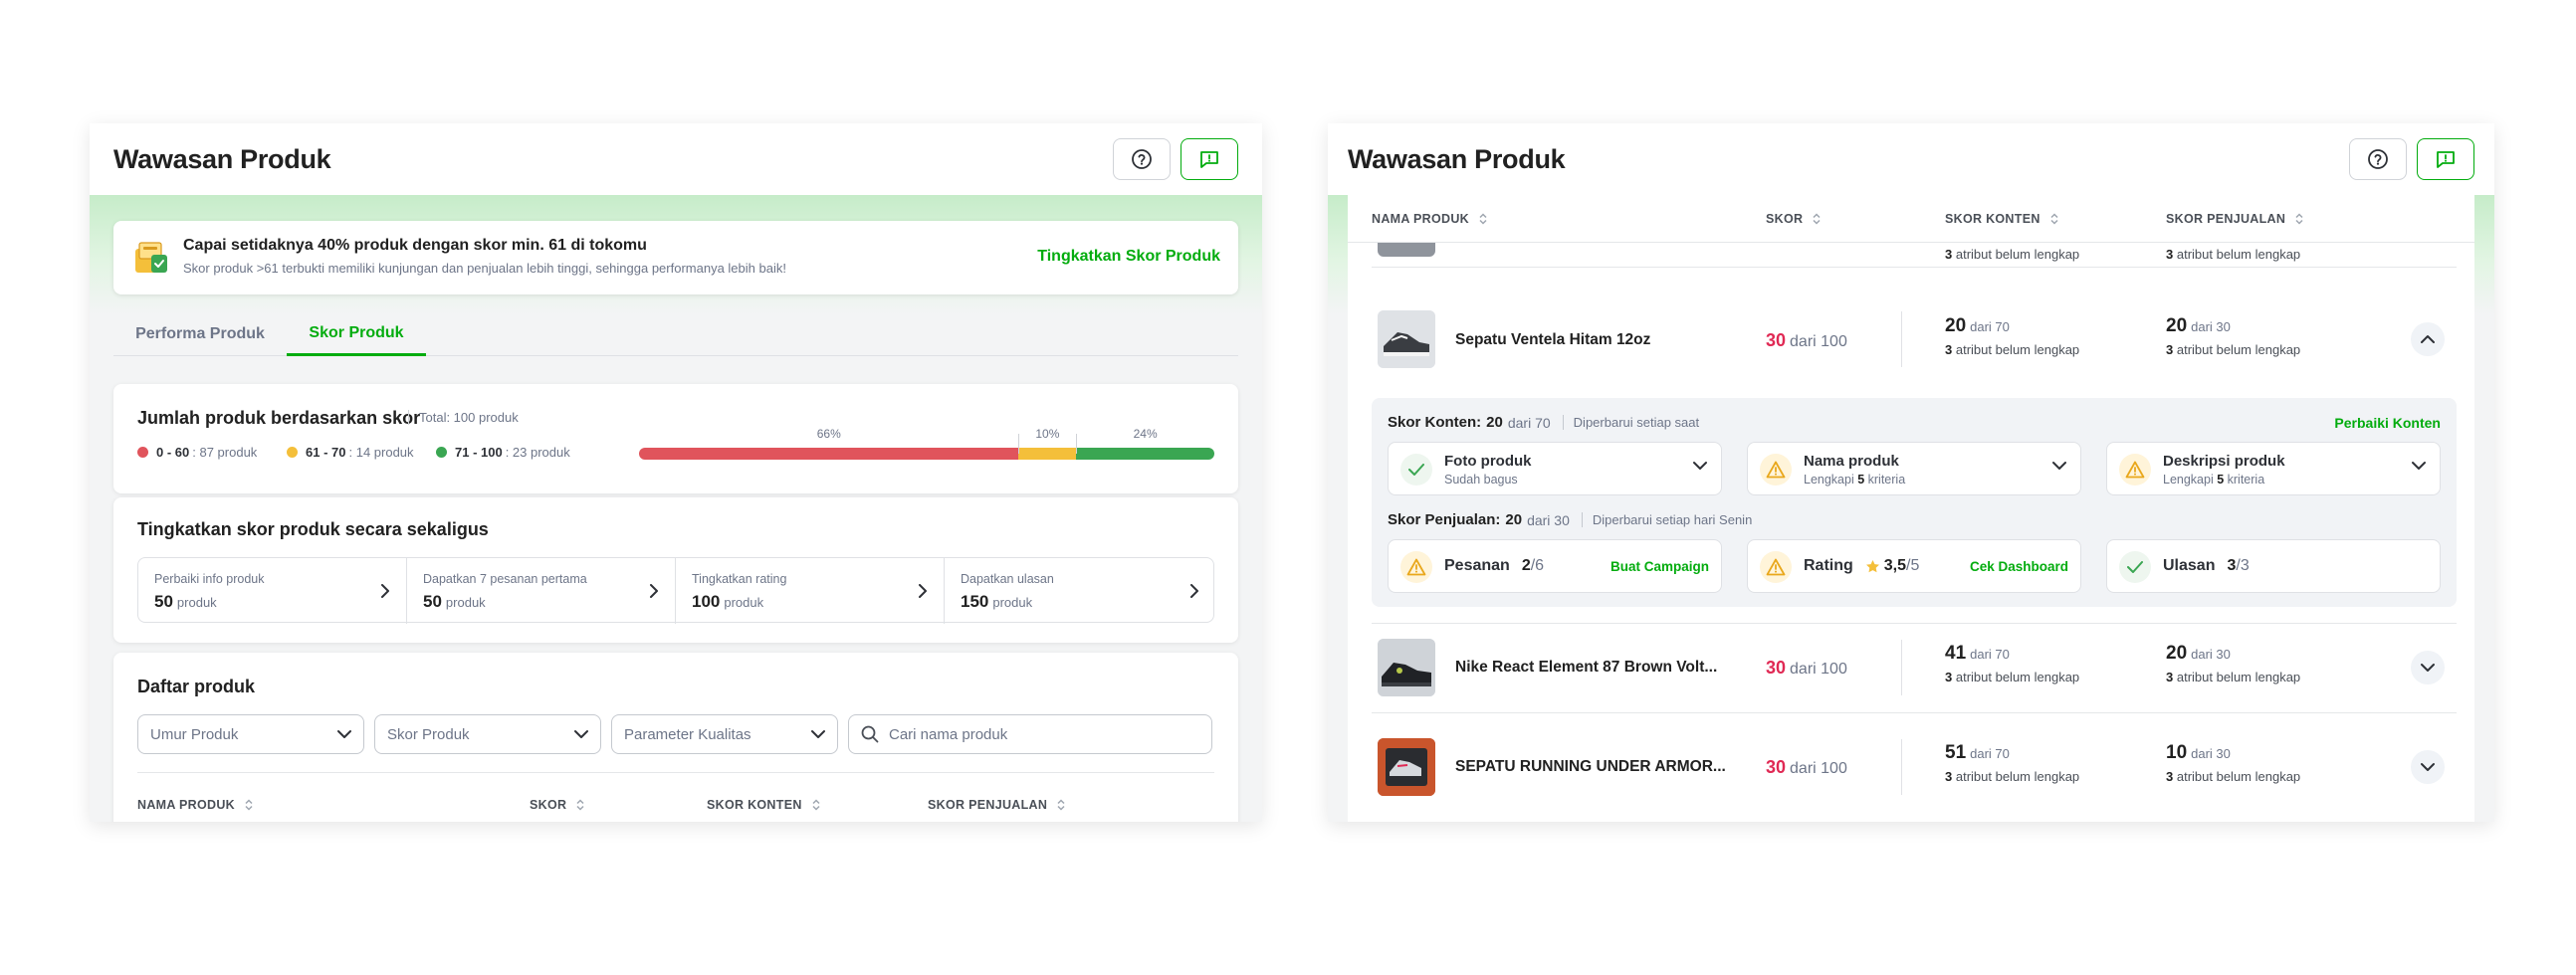  What do you see at coordinates (687, 734) in the screenshot?
I see `filter-label: Parameter Kualitas` at bounding box center [687, 734].